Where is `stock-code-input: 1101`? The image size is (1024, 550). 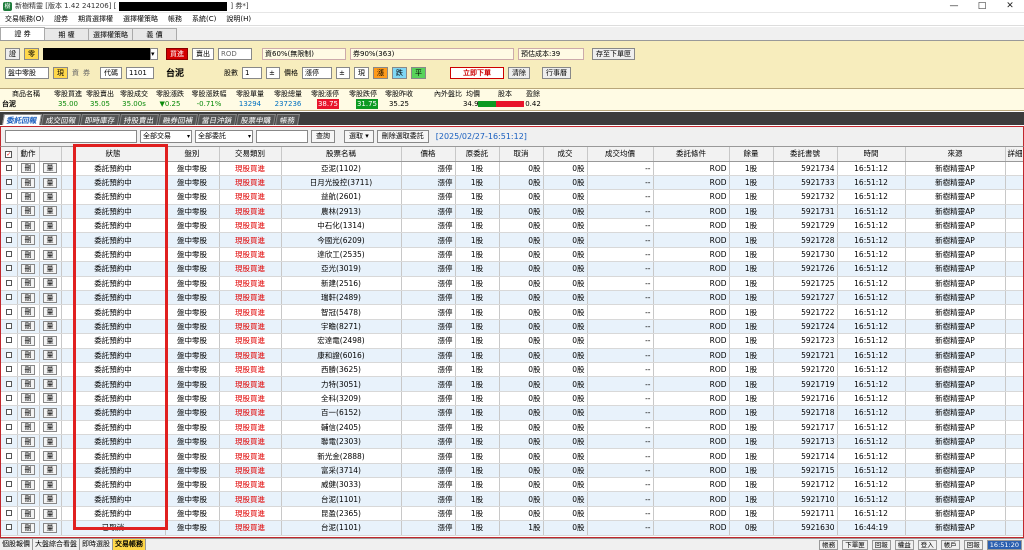
stock-code-input: 1101 is located at coordinates (140, 72).